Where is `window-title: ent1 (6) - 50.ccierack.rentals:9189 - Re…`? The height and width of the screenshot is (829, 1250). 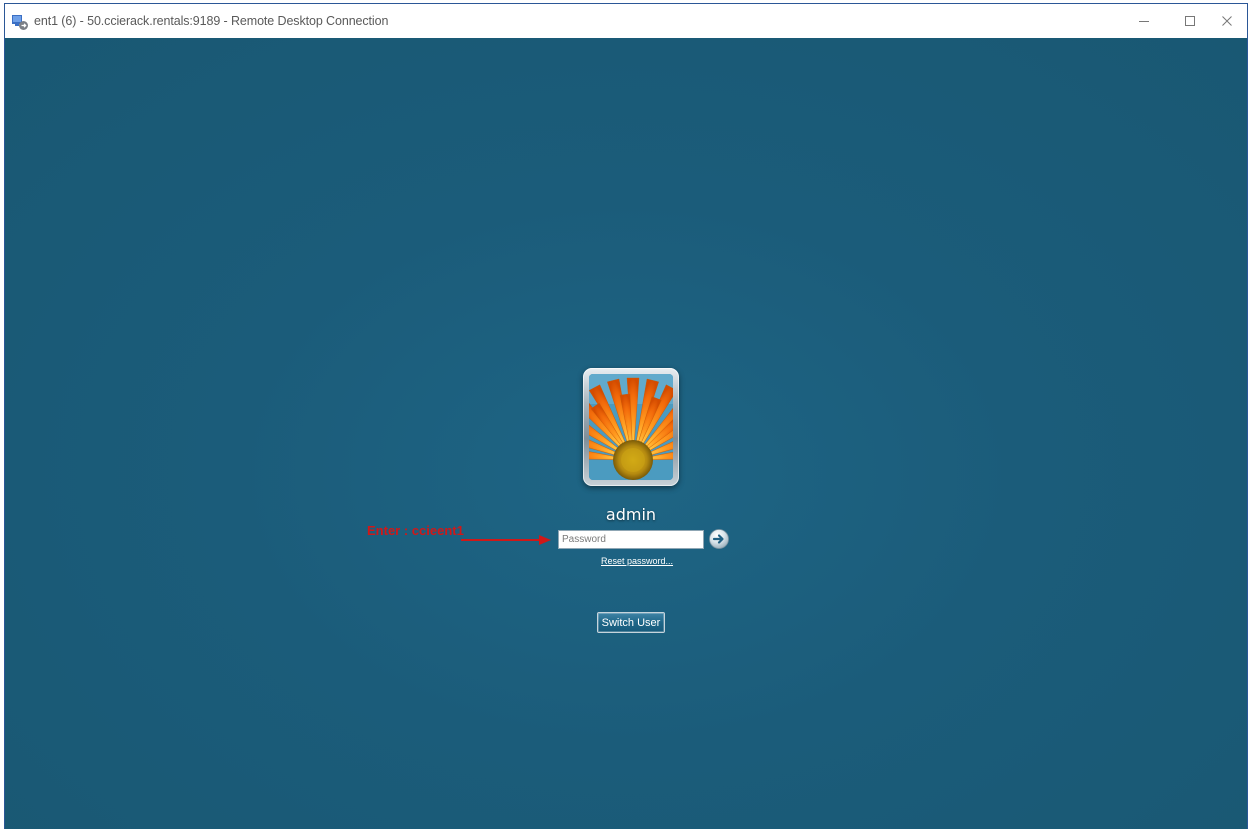
window-title: ent1 (6) - 50.ccierack.rentals:9189 - Re… is located at coordinates (211, 21).